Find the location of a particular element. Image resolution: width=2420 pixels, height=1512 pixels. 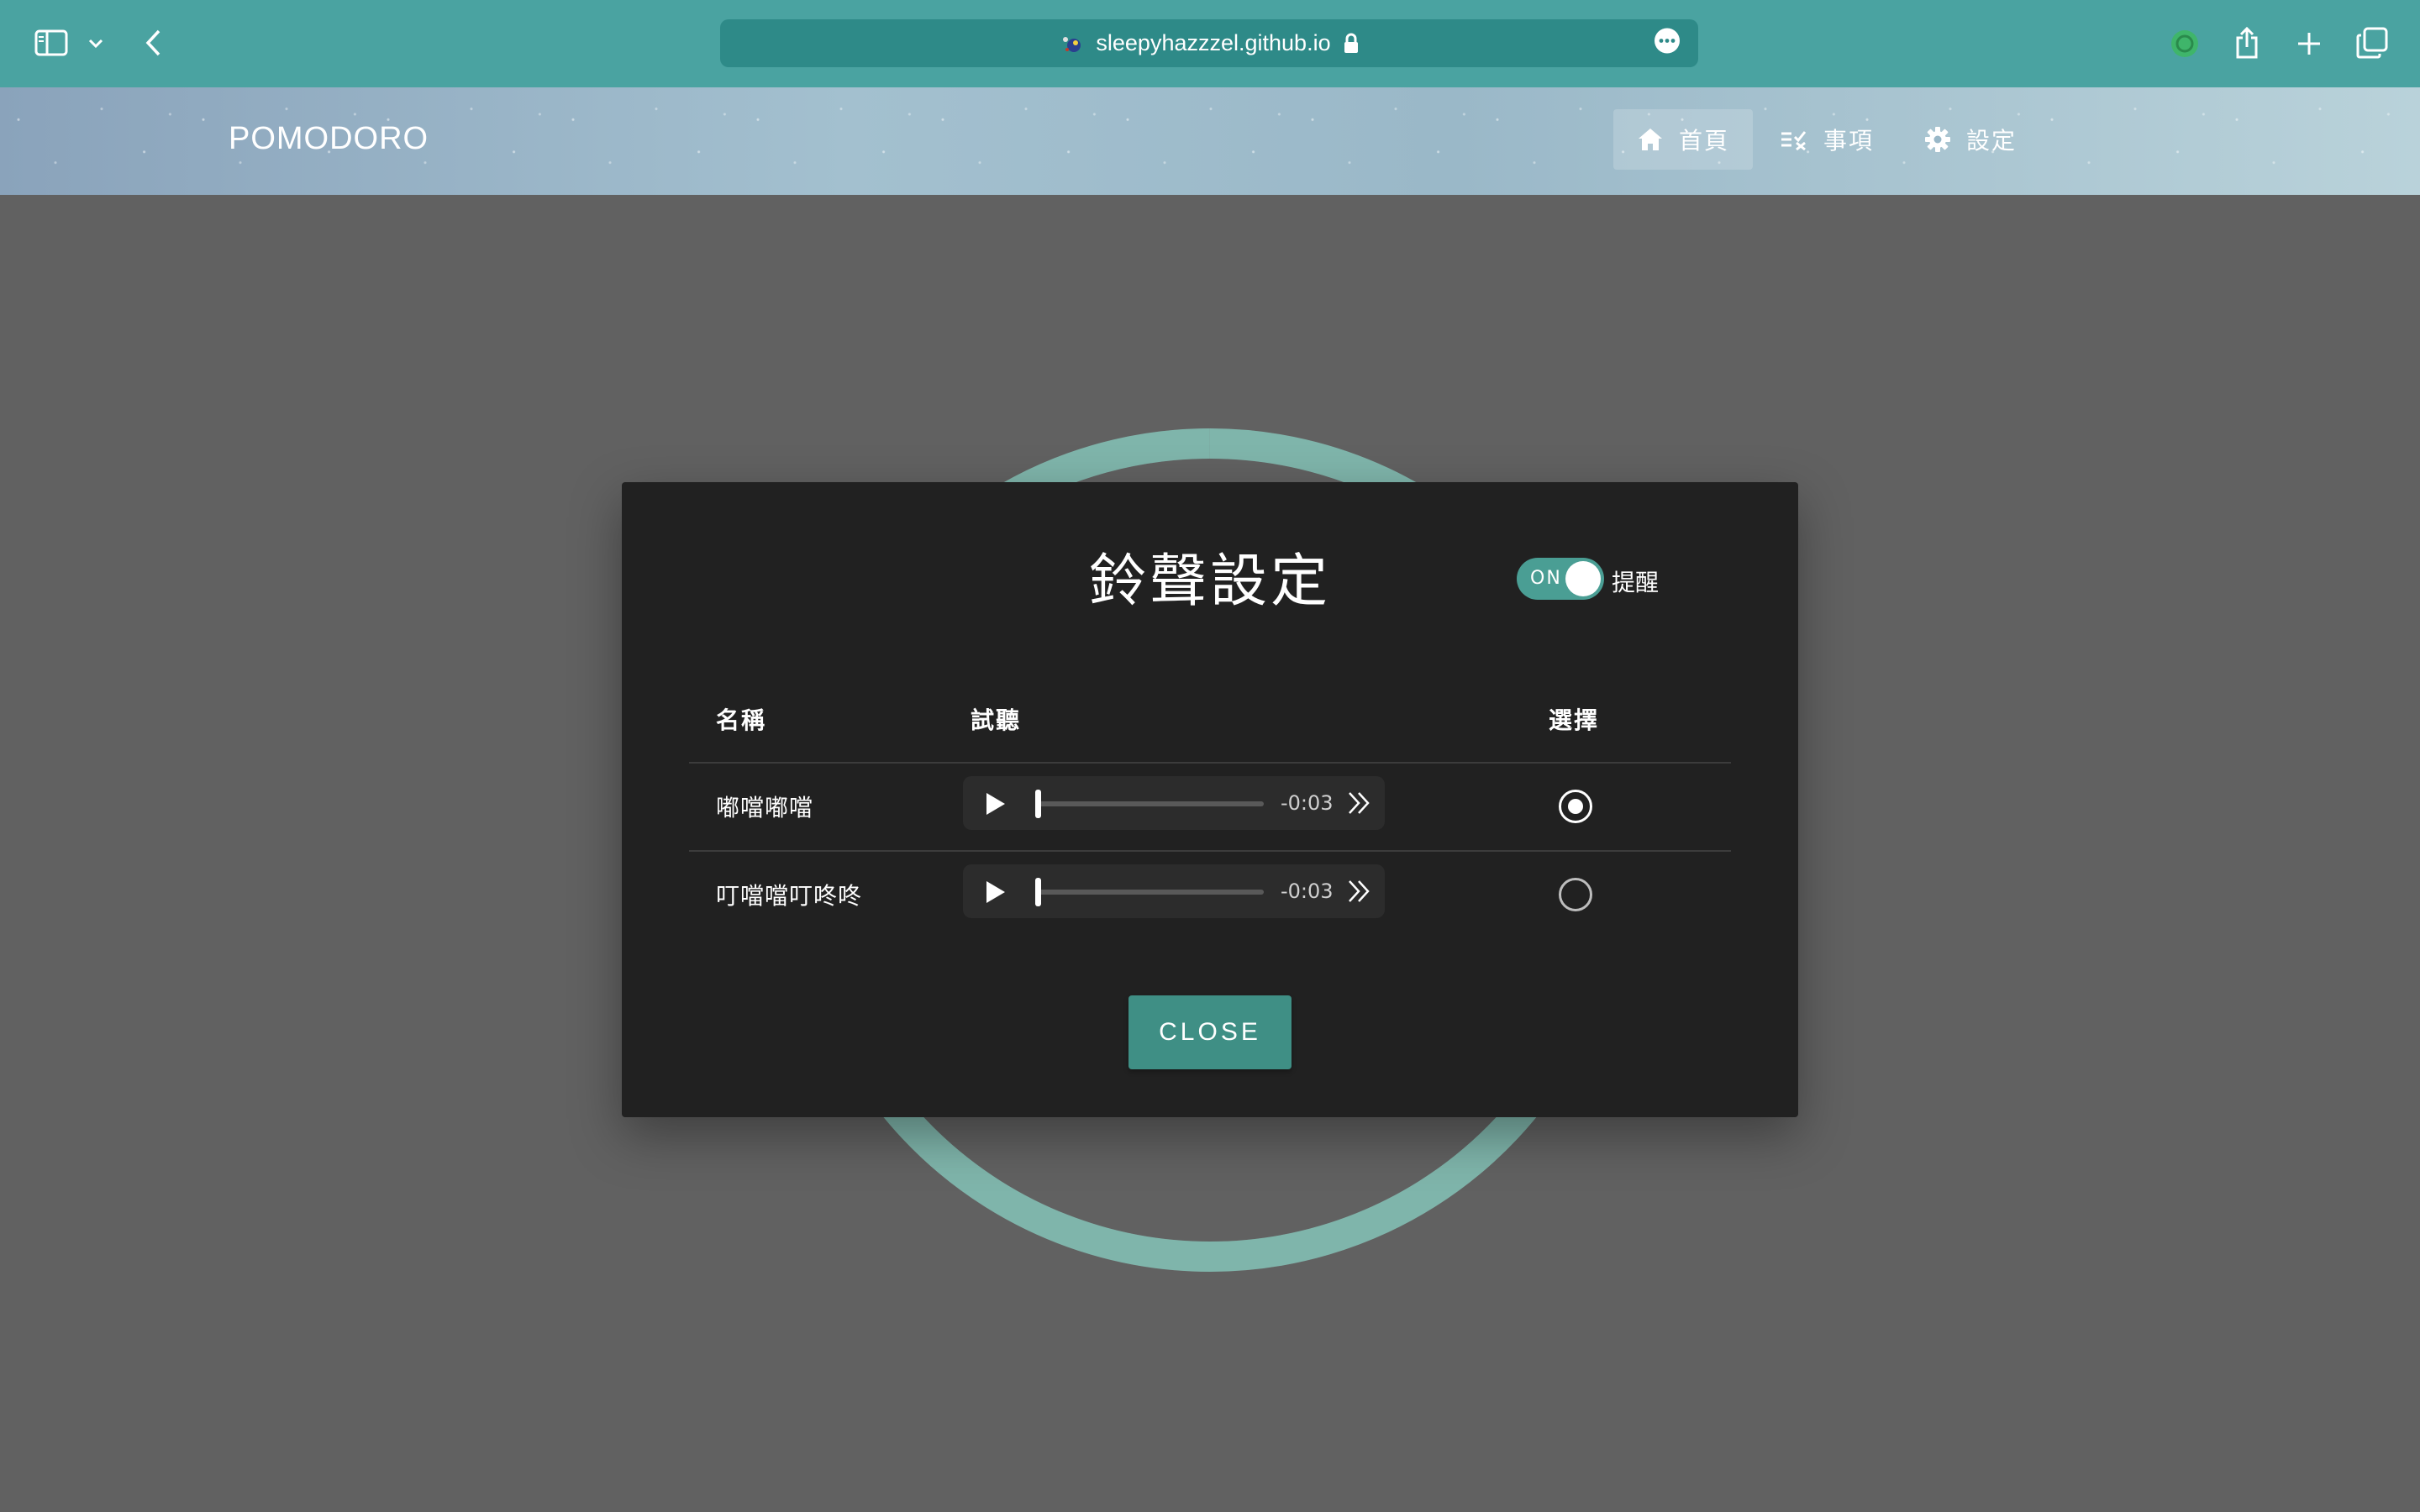

app-title: POMODORO is located at coordinates (329, 139).